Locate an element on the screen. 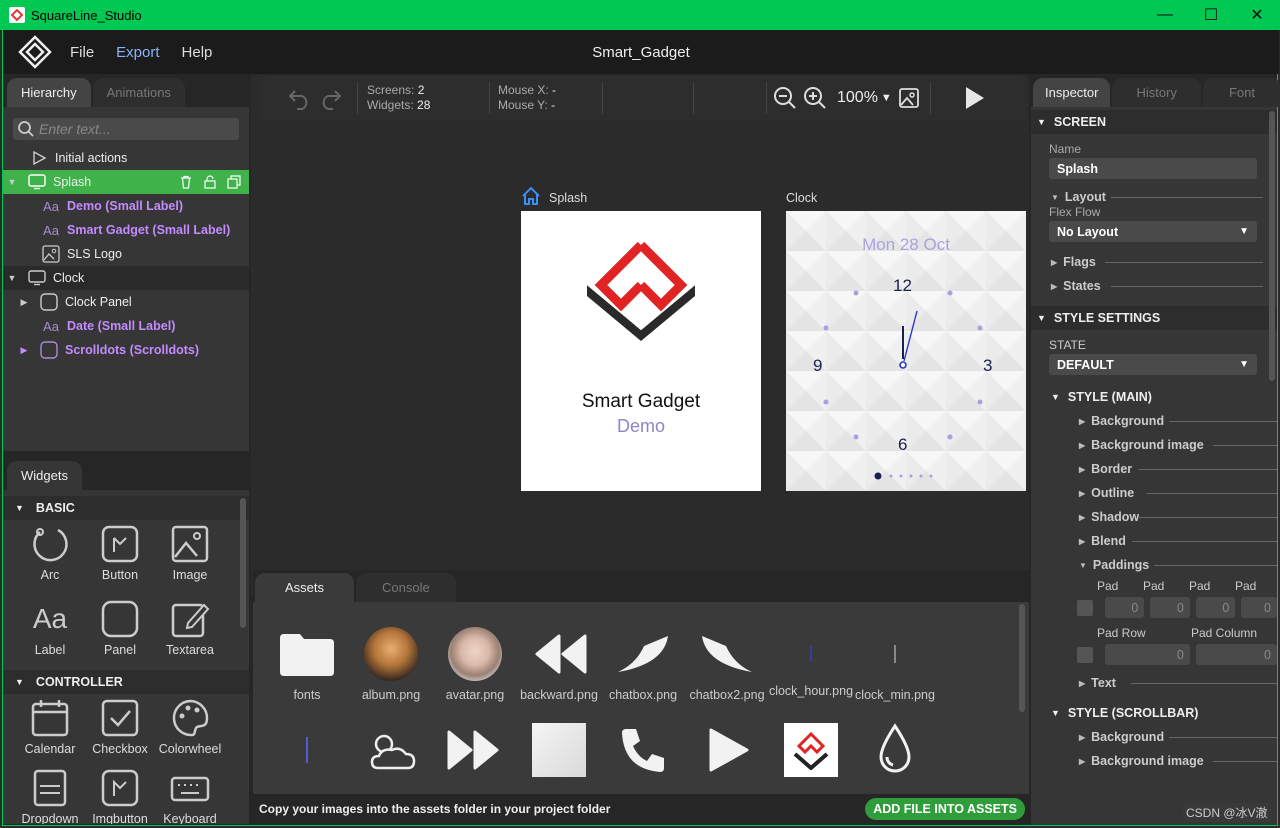  asset-drop is located at coordinates (895, 753).